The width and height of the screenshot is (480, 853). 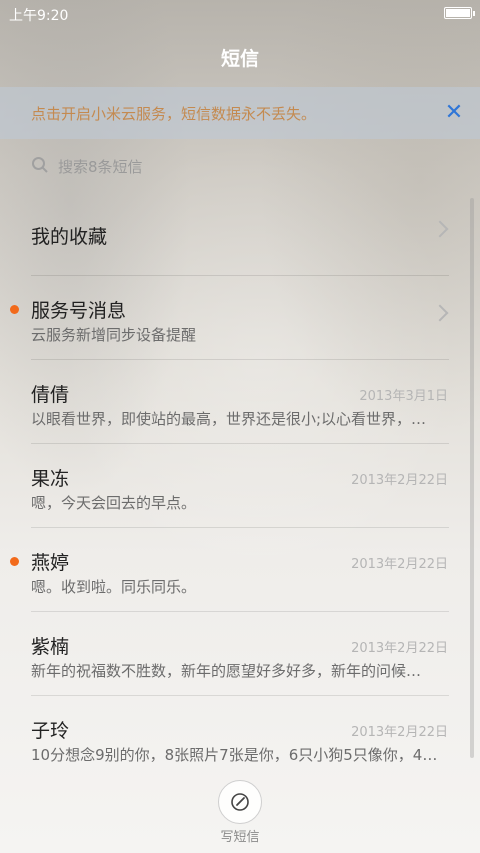 What do you see at coordinates (403, 396) in the screenshot?
I see `item-date: 2013年3月1日` at bounding box center [403, 396].